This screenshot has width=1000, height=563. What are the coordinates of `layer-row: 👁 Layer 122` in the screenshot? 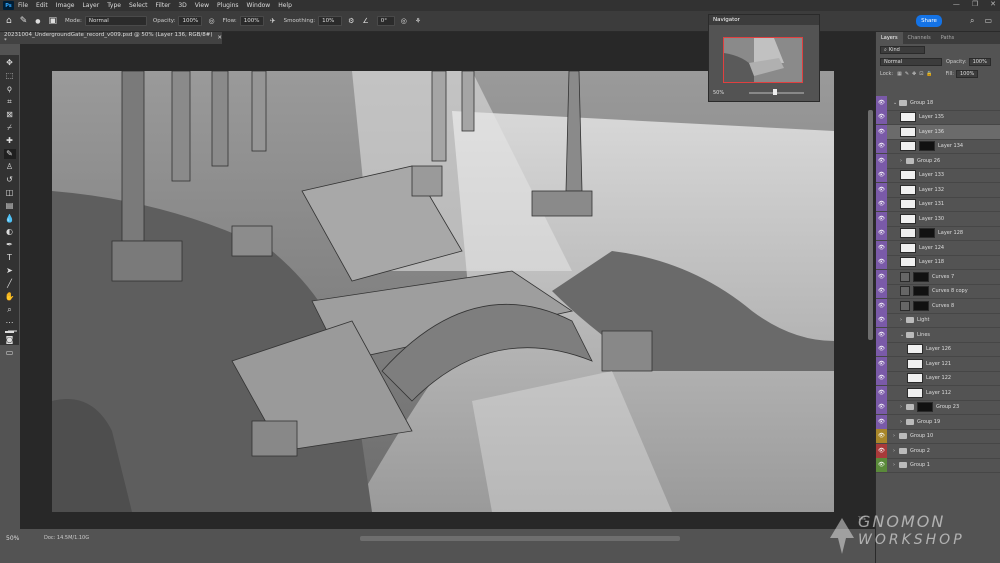 It's located at (938, 378).